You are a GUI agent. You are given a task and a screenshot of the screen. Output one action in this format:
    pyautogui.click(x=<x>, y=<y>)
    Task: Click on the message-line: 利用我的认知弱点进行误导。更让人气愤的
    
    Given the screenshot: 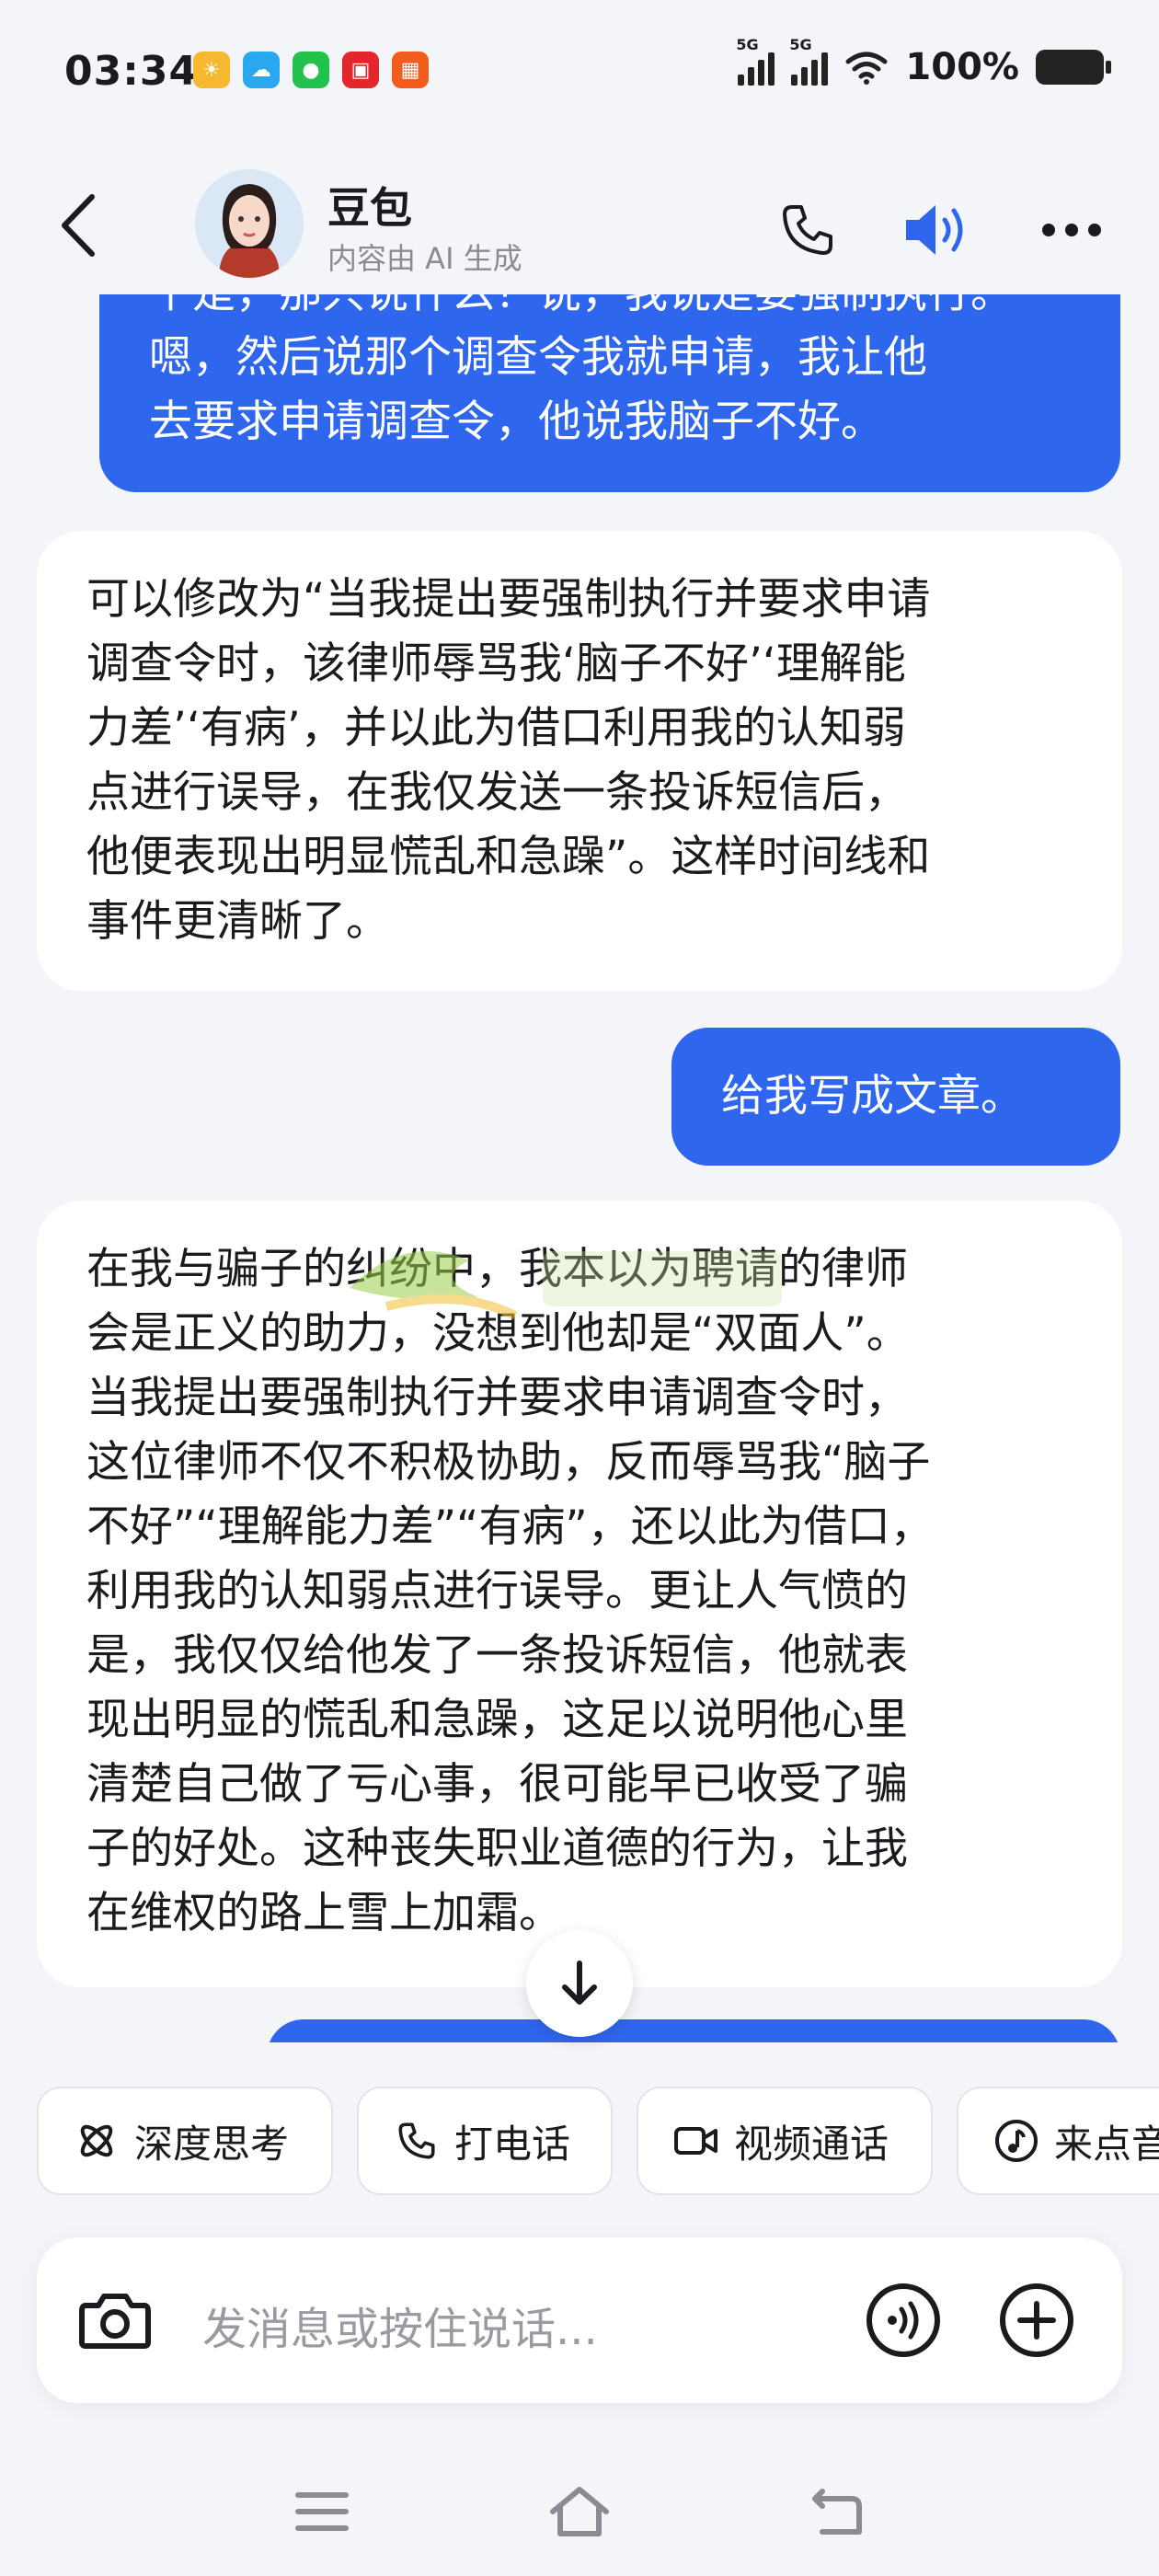 What is the action you would take?
    pyautogui.click(x=497, y=1591)
    